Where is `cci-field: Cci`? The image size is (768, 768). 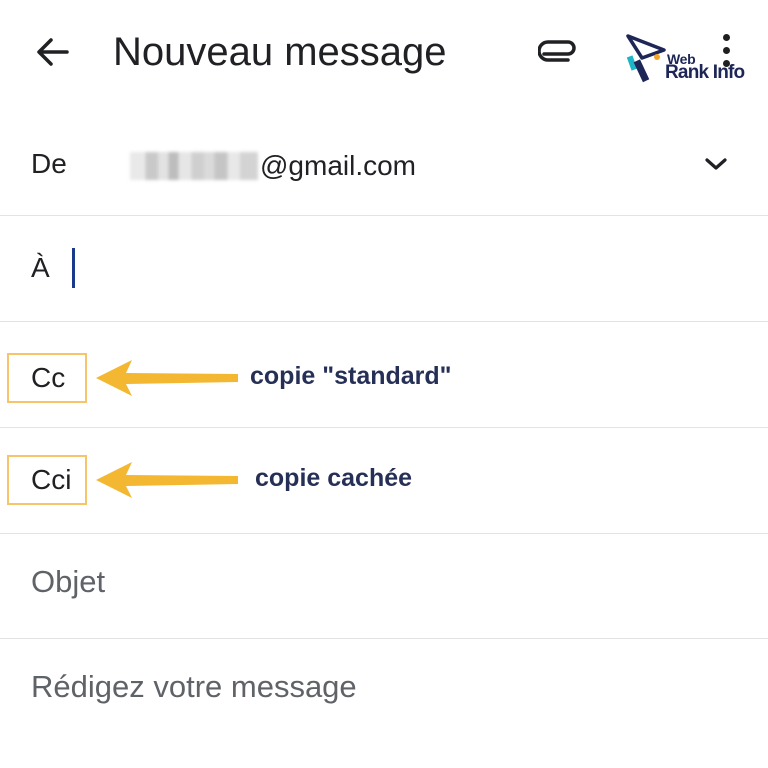
cci-field: Cci is located at coordinates (47, 480).